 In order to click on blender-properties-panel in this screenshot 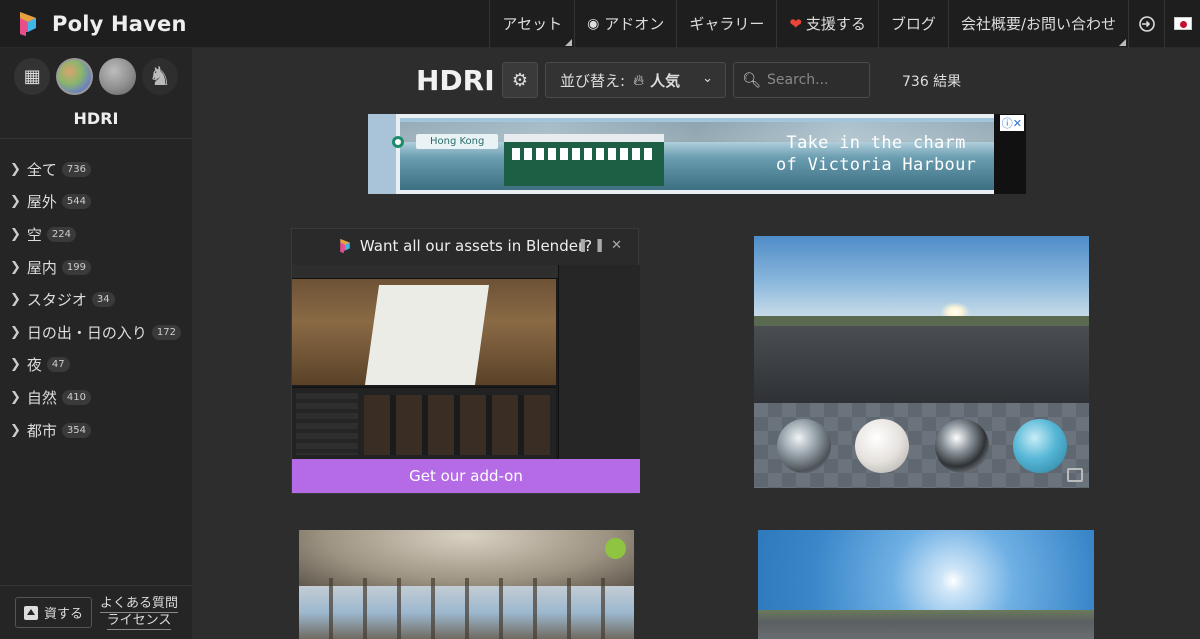, I will do `click(599, 363)`.